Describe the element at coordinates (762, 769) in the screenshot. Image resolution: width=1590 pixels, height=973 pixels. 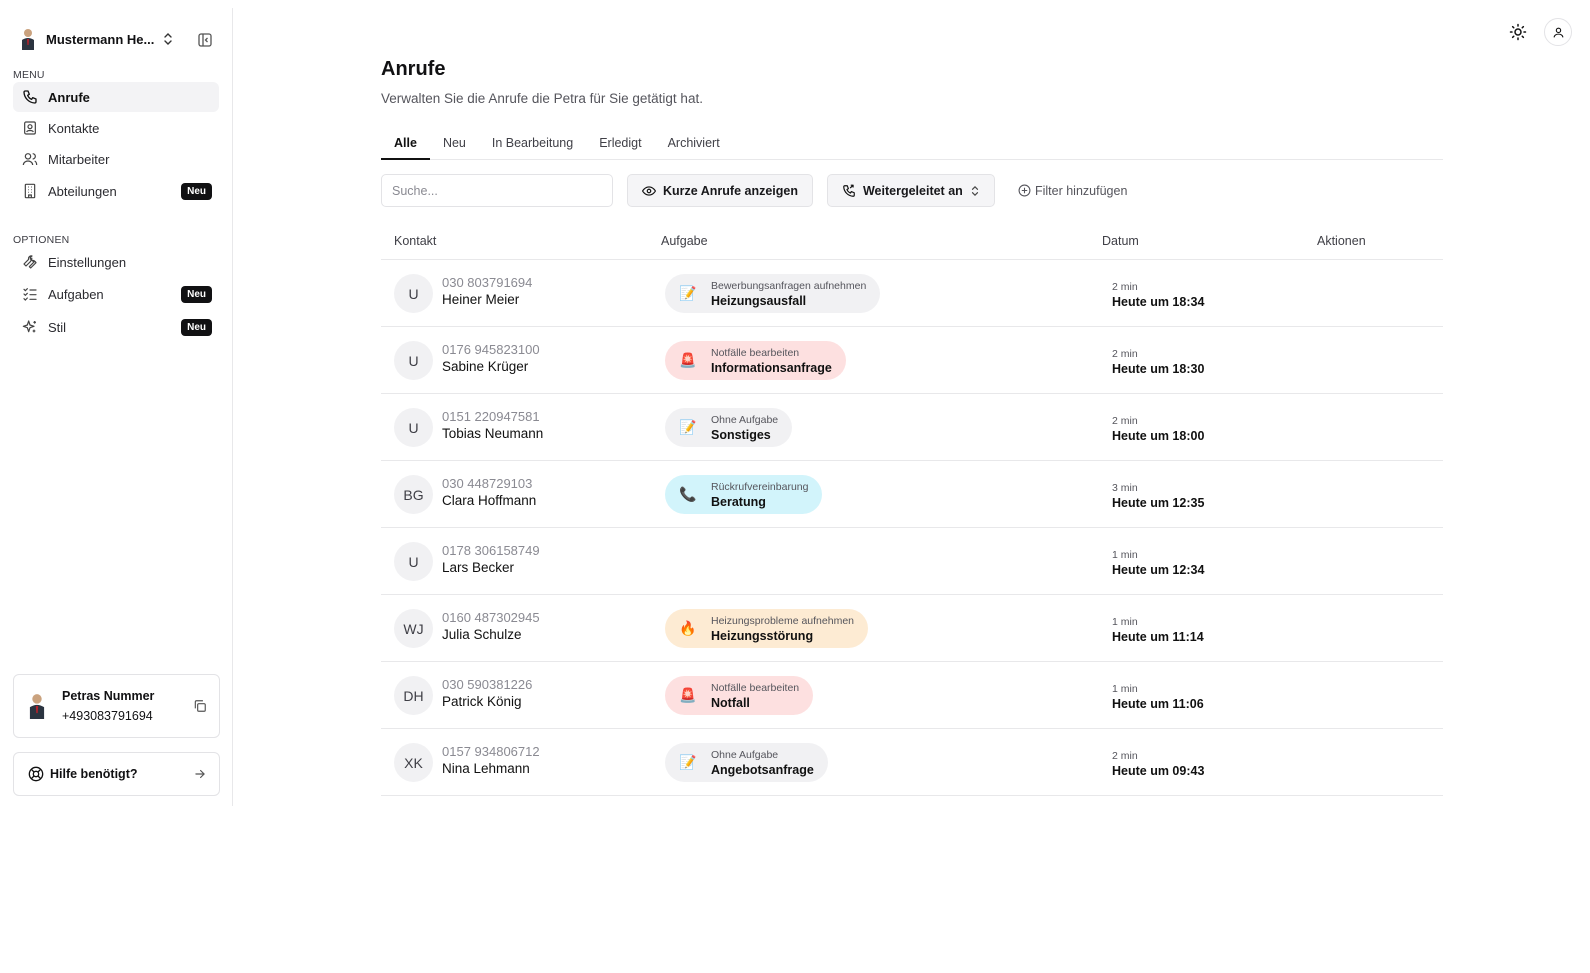
I see `task-title: Angebotsanfrage` at that location.